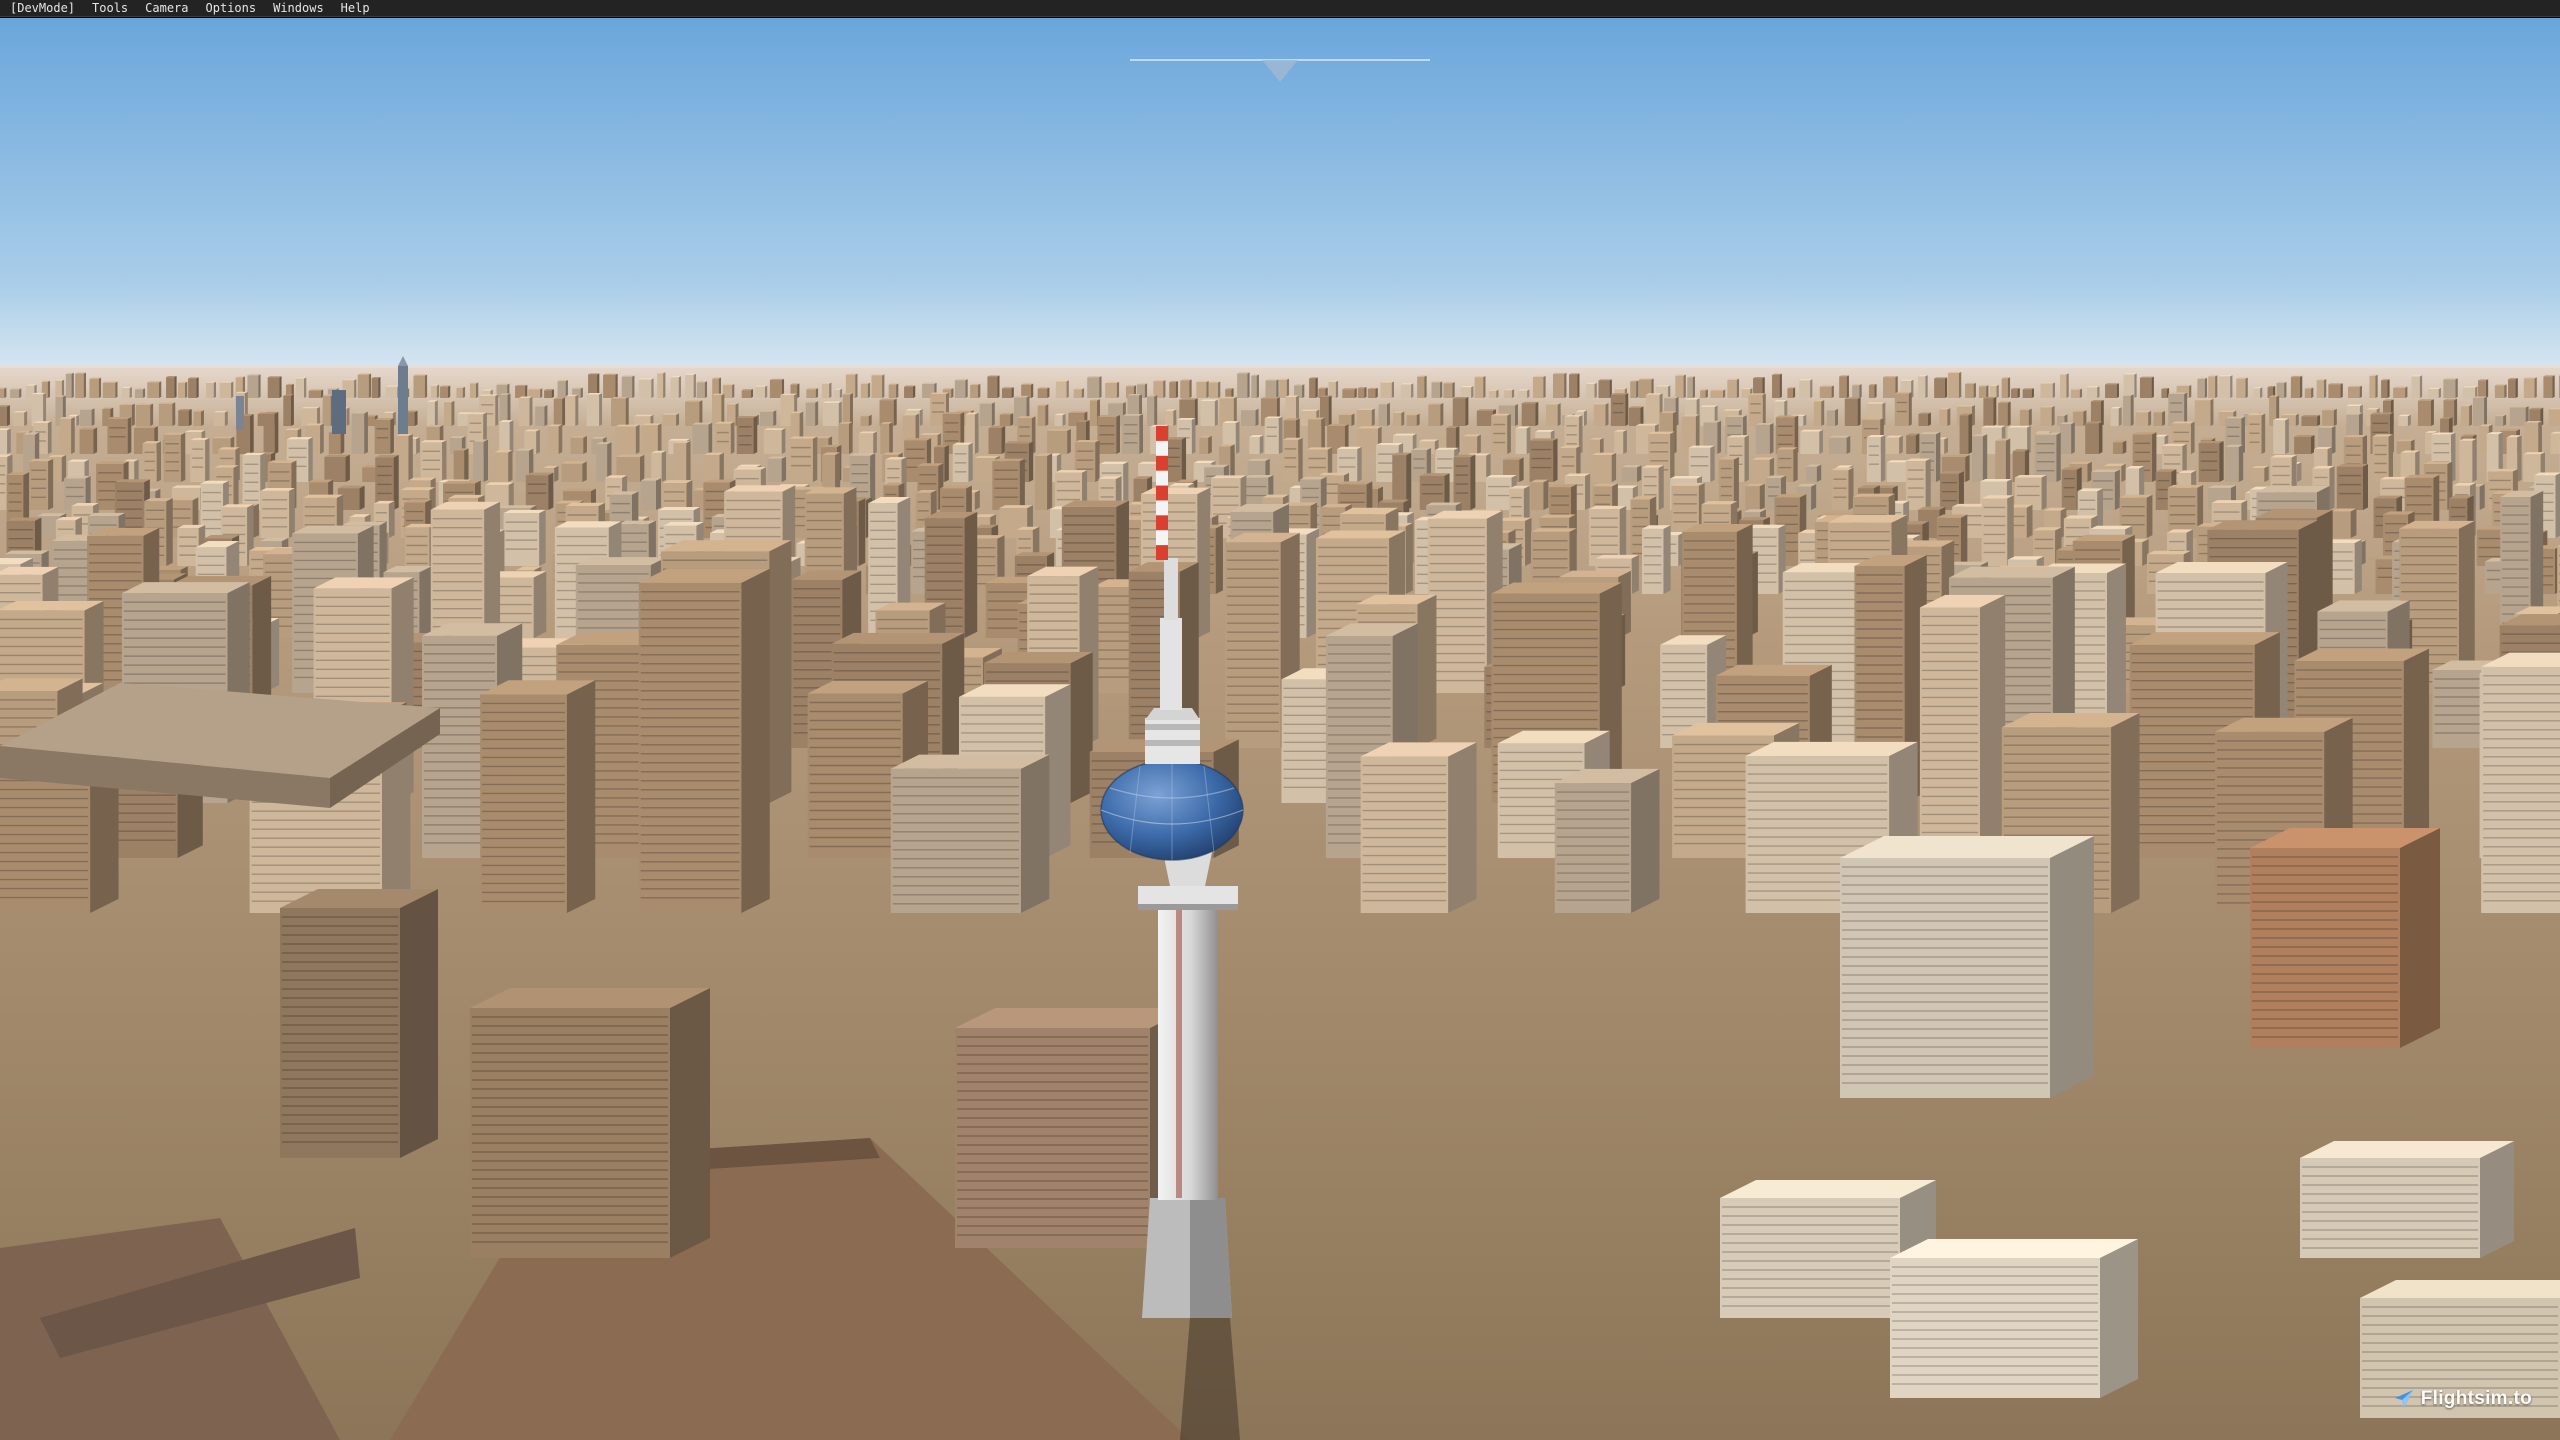  What do you see at coordinates (355, 8) in the screenshot?
I see `menu-help: Help` at bounding box center [355, 8].